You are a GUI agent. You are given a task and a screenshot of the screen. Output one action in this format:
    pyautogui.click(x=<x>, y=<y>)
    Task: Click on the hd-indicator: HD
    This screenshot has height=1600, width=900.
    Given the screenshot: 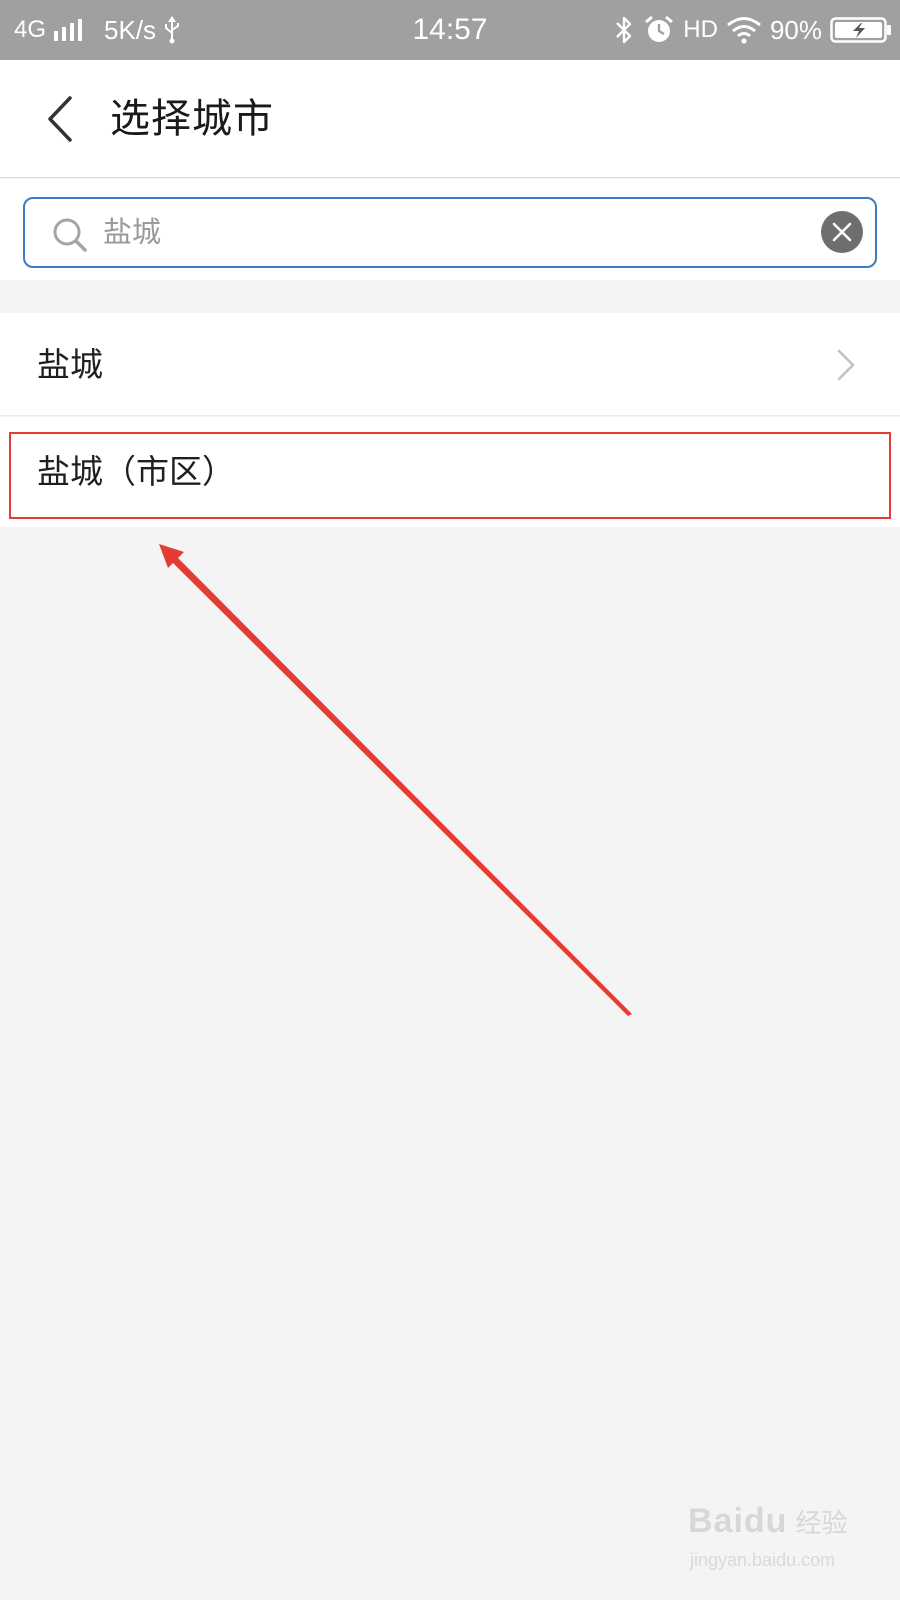 What is the action you would take?
    pyautogui.click(x=700, y=29)
    